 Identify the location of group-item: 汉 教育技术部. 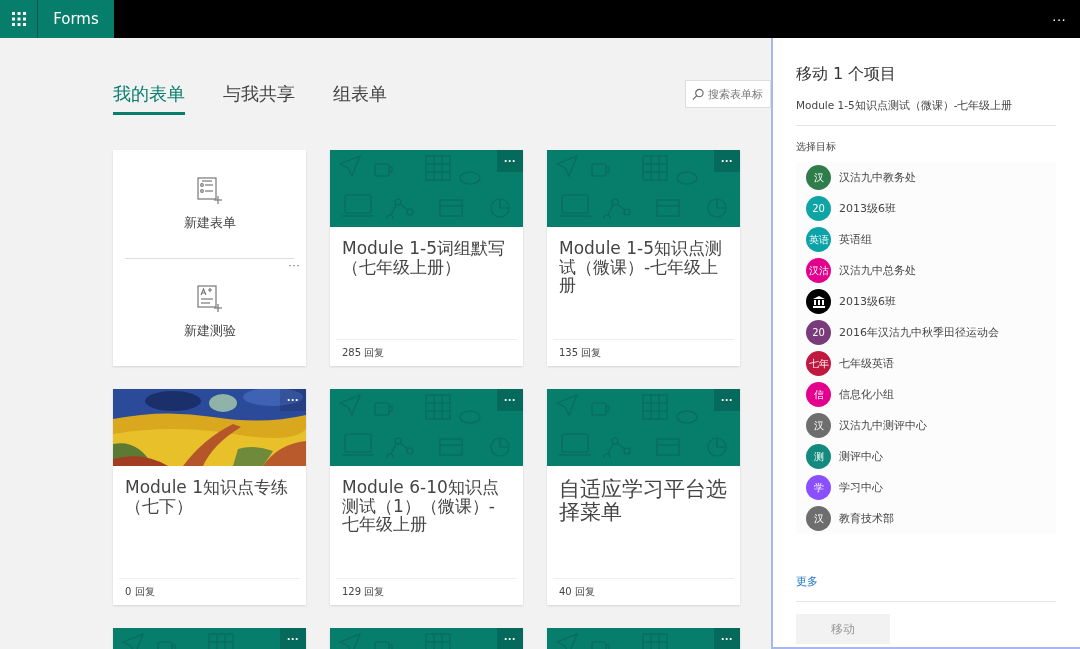
(926, 518).